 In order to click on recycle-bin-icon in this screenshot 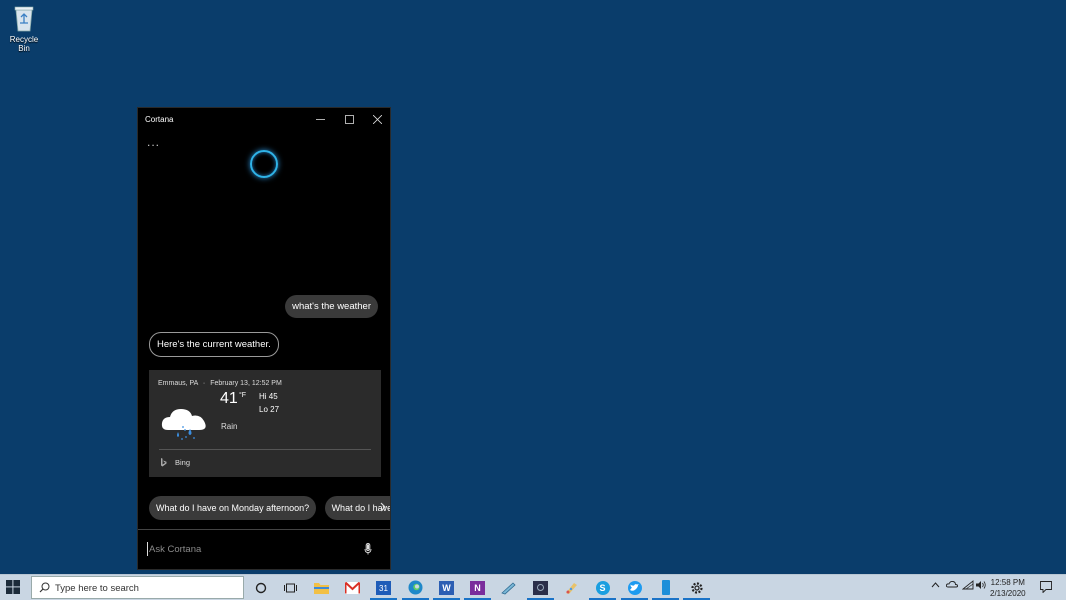, I will do `click(24, 18)`.